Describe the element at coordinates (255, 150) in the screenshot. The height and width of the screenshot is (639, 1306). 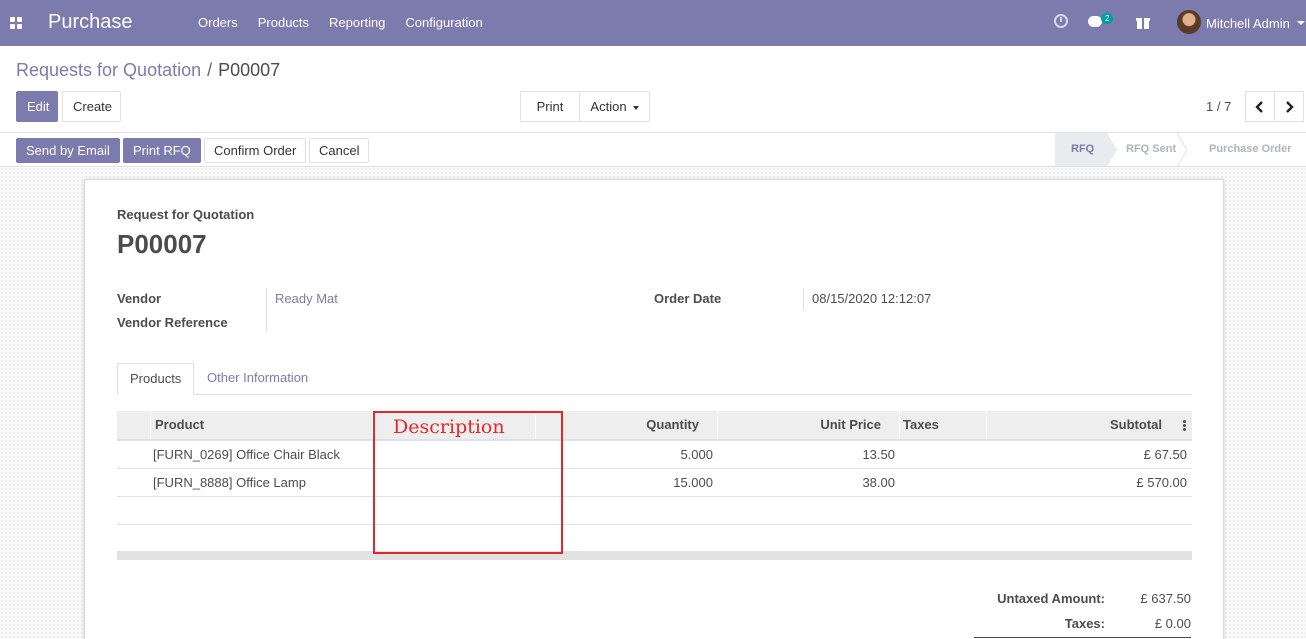
I see `confirm-order-button: Confirm Order` at that location.